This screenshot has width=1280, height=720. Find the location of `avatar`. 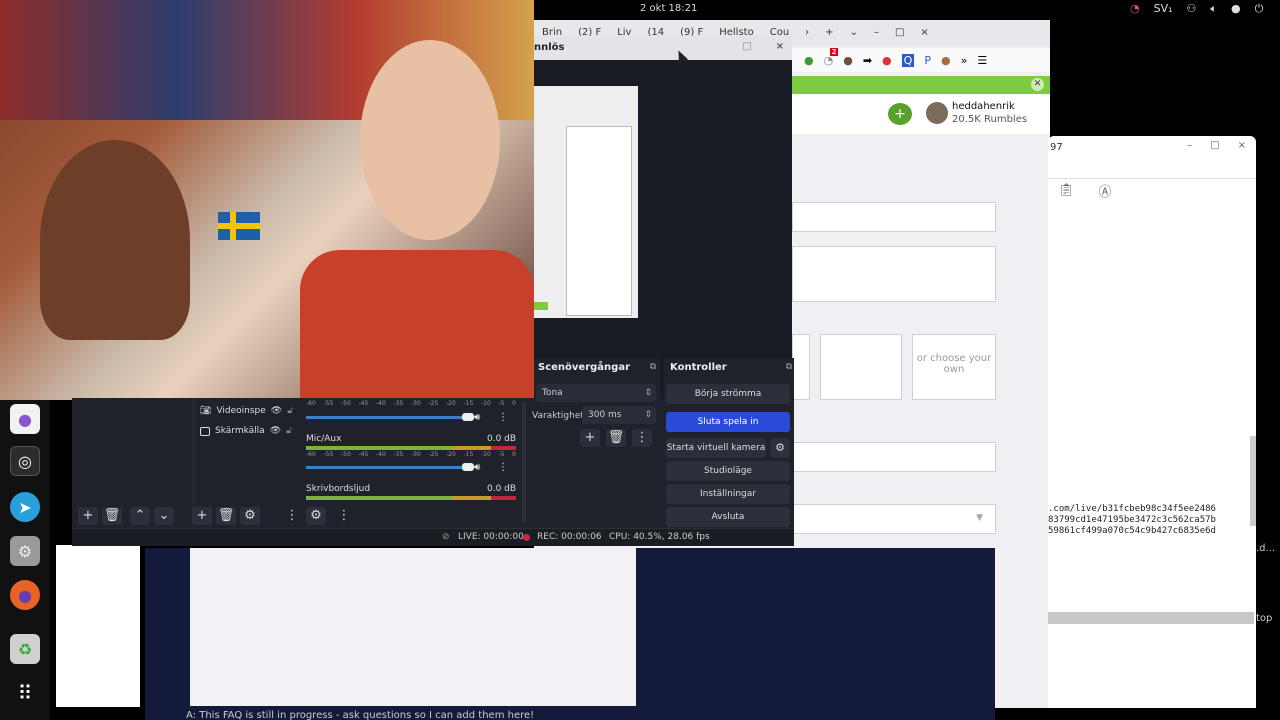

avatar is located at coordinates (937, 113).